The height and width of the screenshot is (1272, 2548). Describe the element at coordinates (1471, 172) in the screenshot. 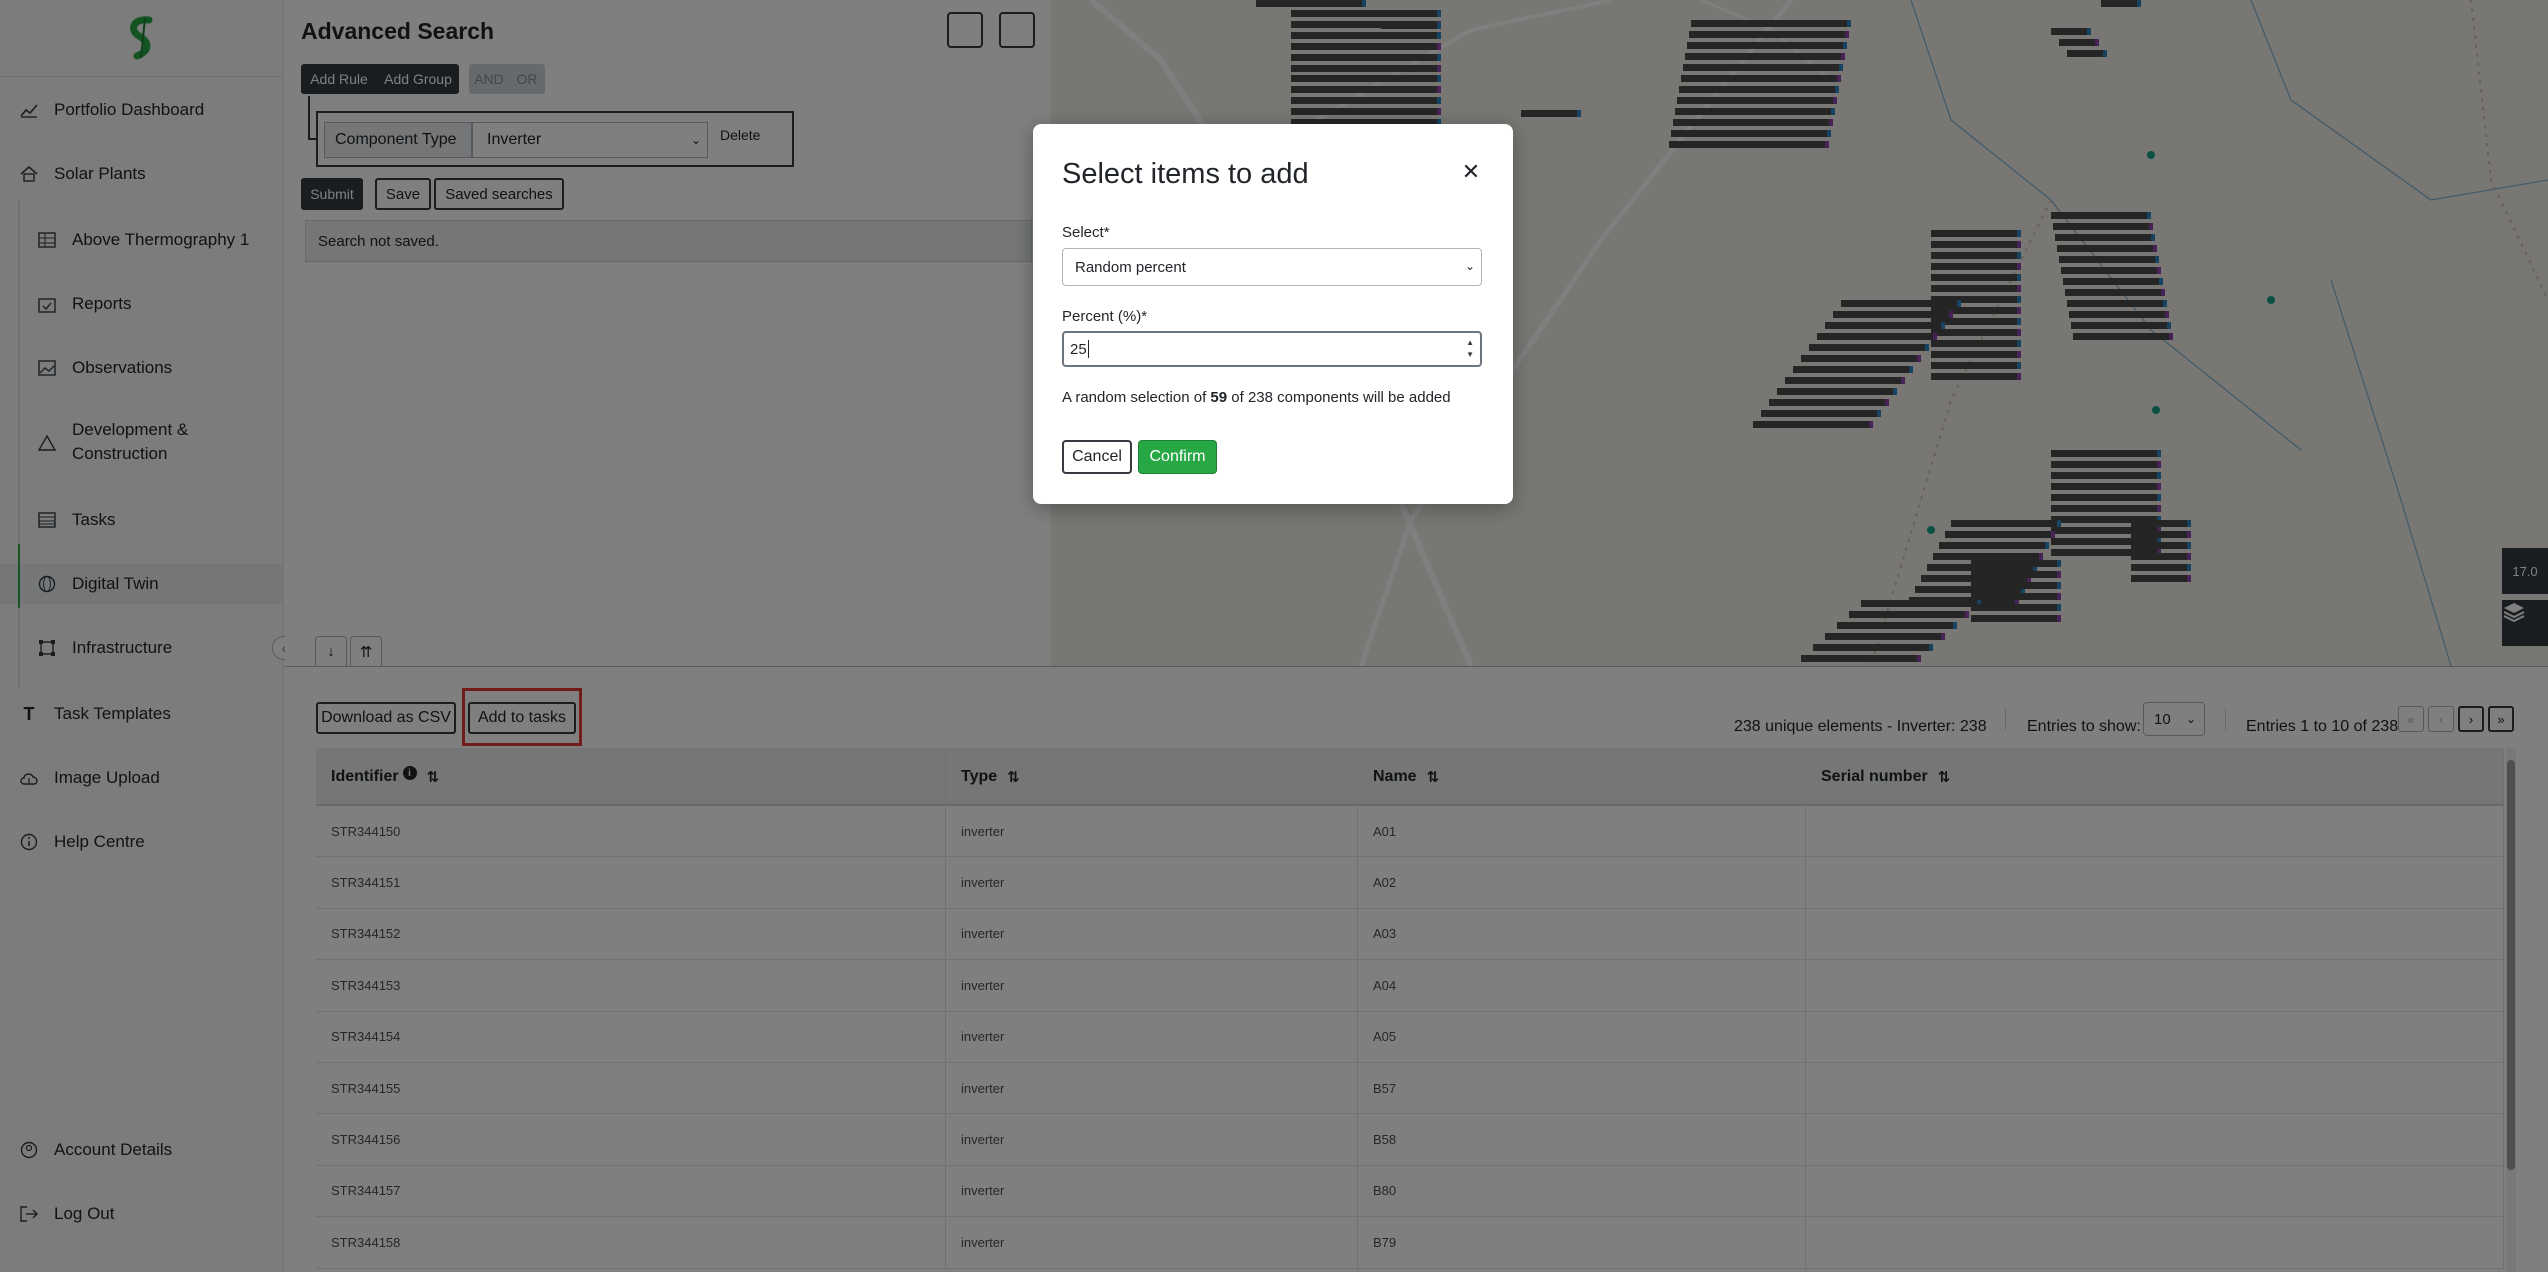

I see `close-icon: ✕` at that location.